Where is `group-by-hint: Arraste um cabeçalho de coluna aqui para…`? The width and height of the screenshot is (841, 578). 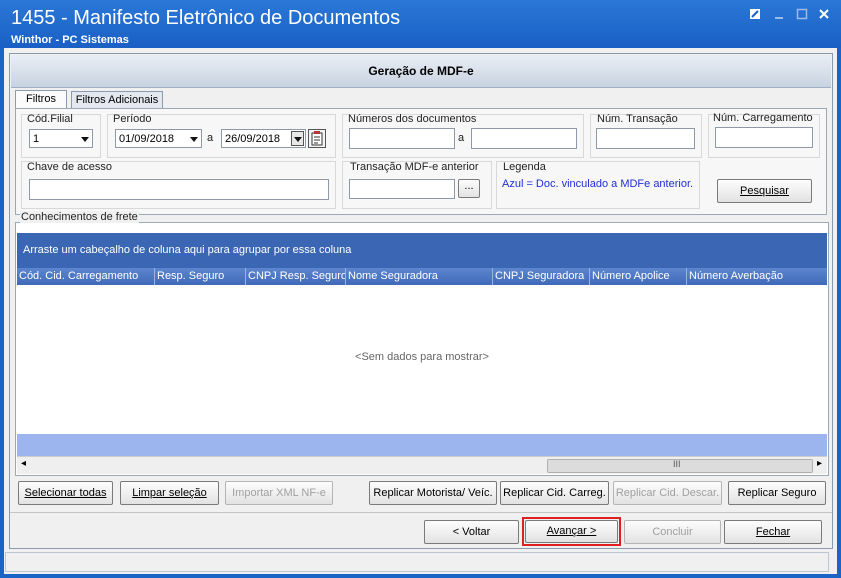
group-by-hint: Arraste um cabeçalho de coluna aqui para… is located at coordinates (187, 250).